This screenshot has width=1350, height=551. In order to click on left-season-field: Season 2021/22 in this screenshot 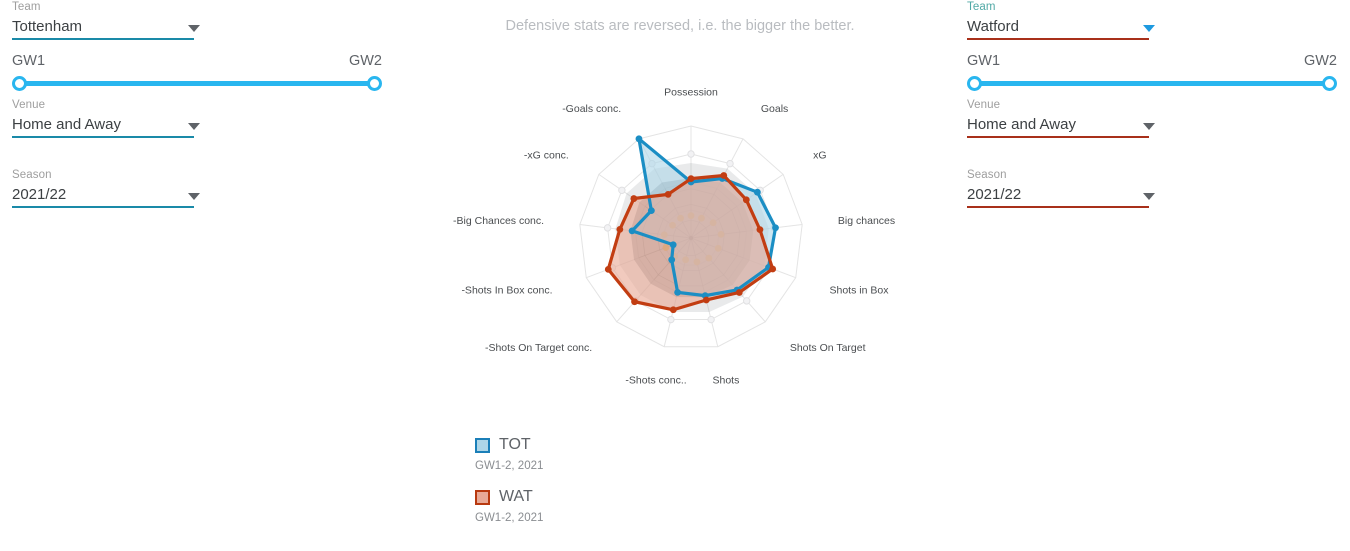, I will do `click(112, 188)`.